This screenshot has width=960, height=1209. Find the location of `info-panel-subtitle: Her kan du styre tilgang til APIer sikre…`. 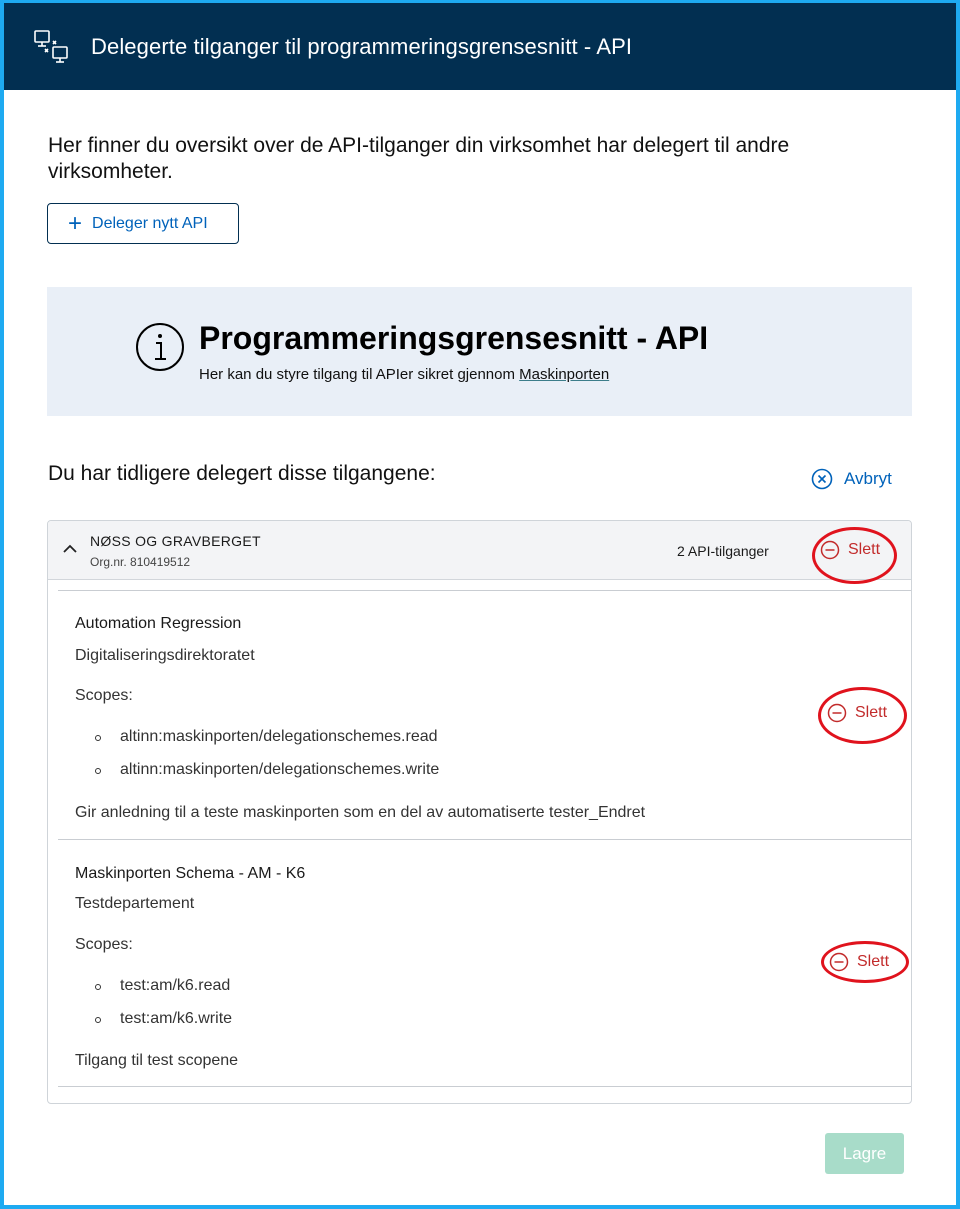

info-panel-subtitle: Her kan du styre tilgang til APIer sikre… is located at coordinates (404, 374).